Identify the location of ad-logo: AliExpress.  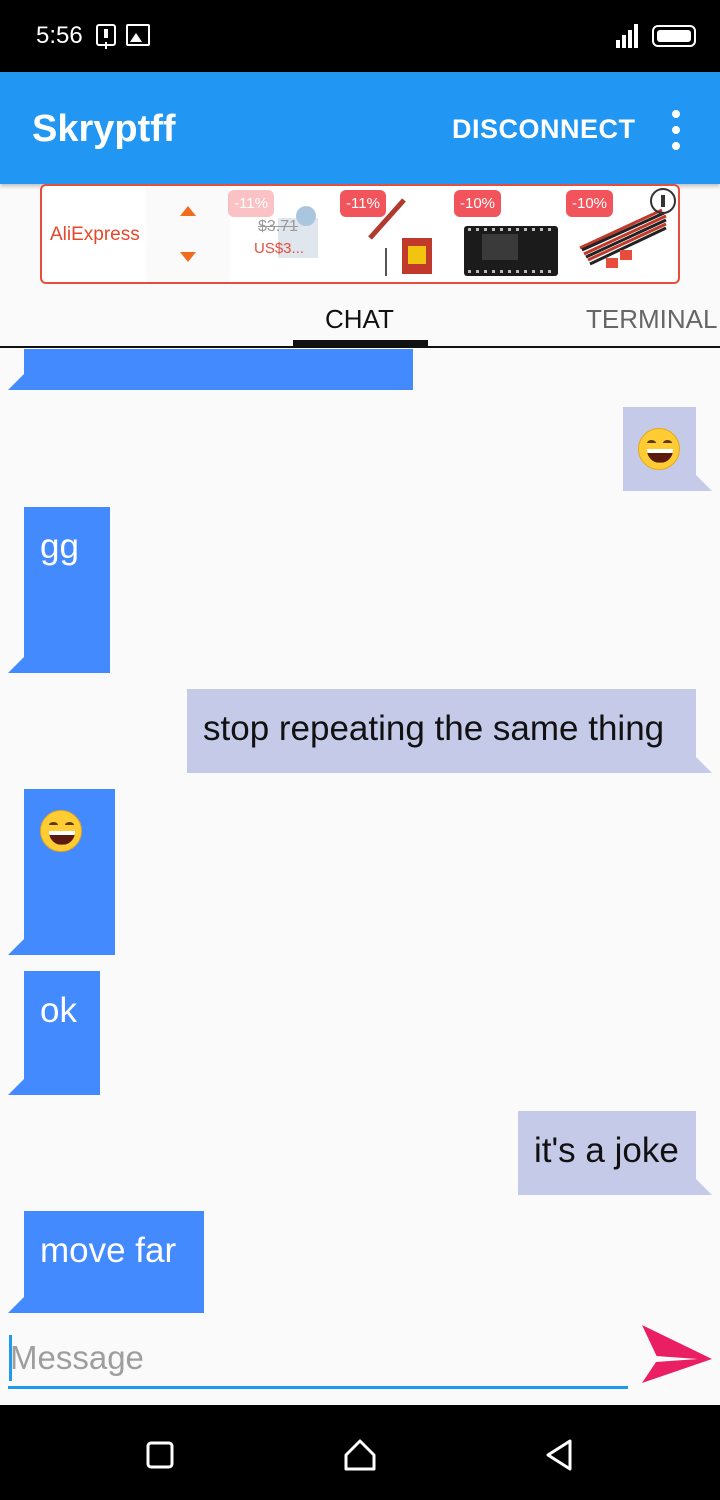
(95, 234).